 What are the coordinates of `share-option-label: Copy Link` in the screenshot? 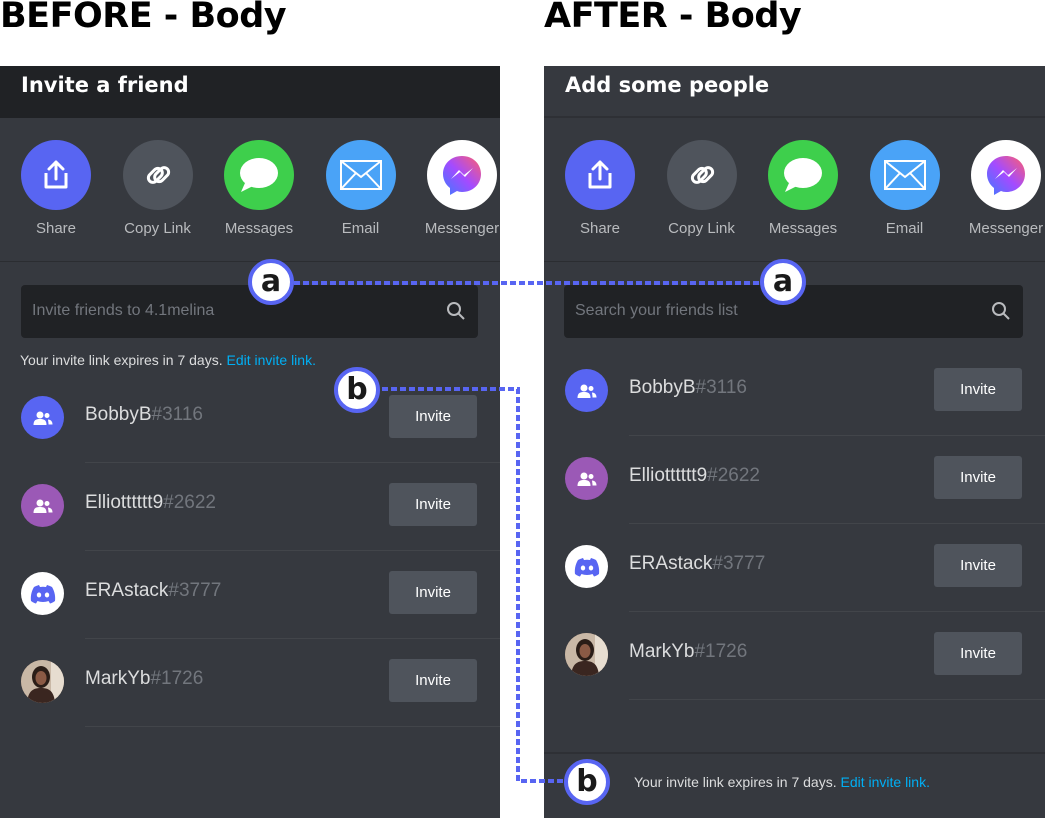 It's located at (157, 228).